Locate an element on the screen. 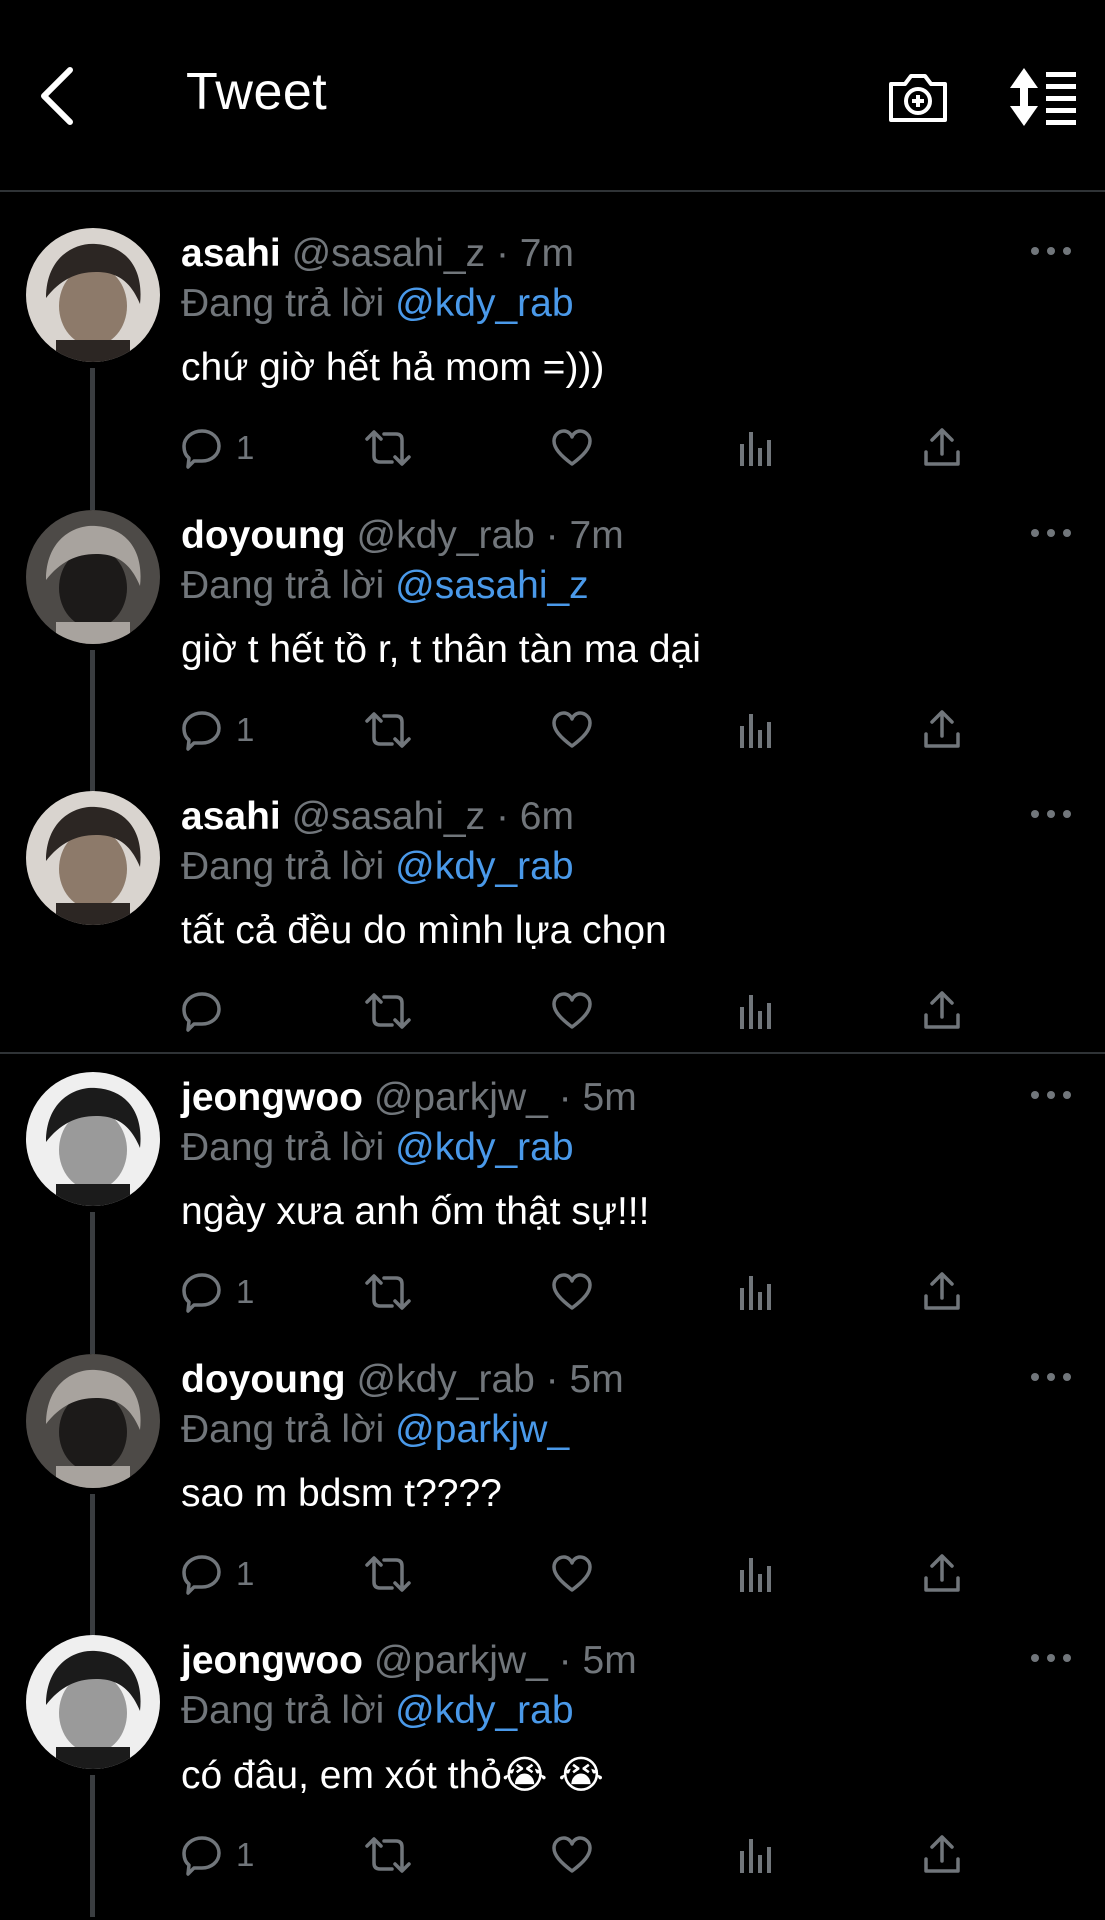  back-button is located at coordinates (60, 95).